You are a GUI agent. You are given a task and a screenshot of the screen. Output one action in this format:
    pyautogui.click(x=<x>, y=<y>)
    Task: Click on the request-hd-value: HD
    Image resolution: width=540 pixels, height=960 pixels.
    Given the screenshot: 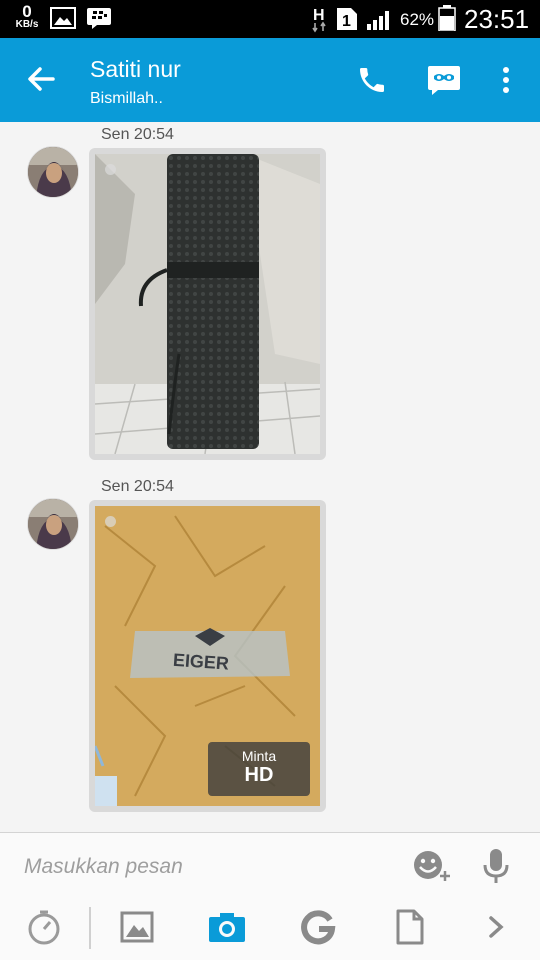 What is the action you would take?
    pyautogui.click(x=259, y=775)
    